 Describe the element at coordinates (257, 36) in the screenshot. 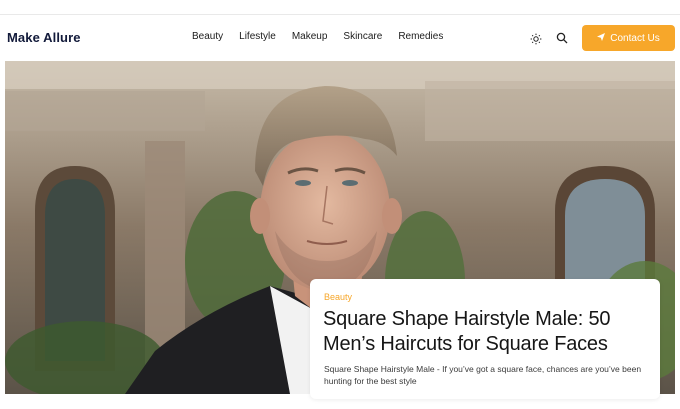

I see `nav-item-lifestyle: Lifestyle` at that location.